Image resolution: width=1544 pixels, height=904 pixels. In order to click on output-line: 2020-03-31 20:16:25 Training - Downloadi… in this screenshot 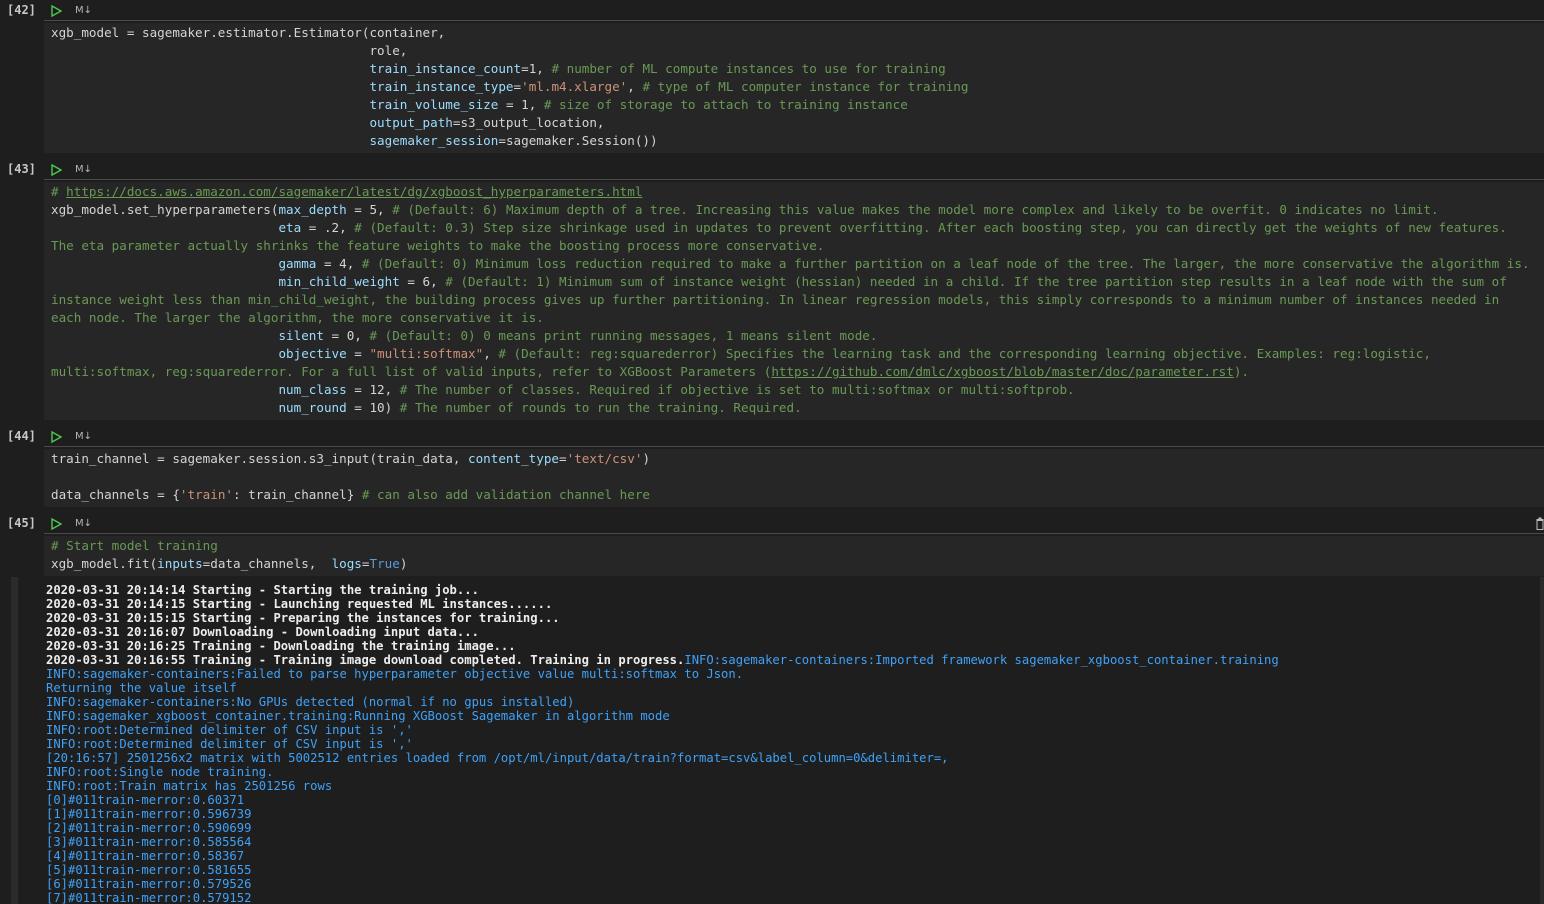, I will do `click(795, 646)`.